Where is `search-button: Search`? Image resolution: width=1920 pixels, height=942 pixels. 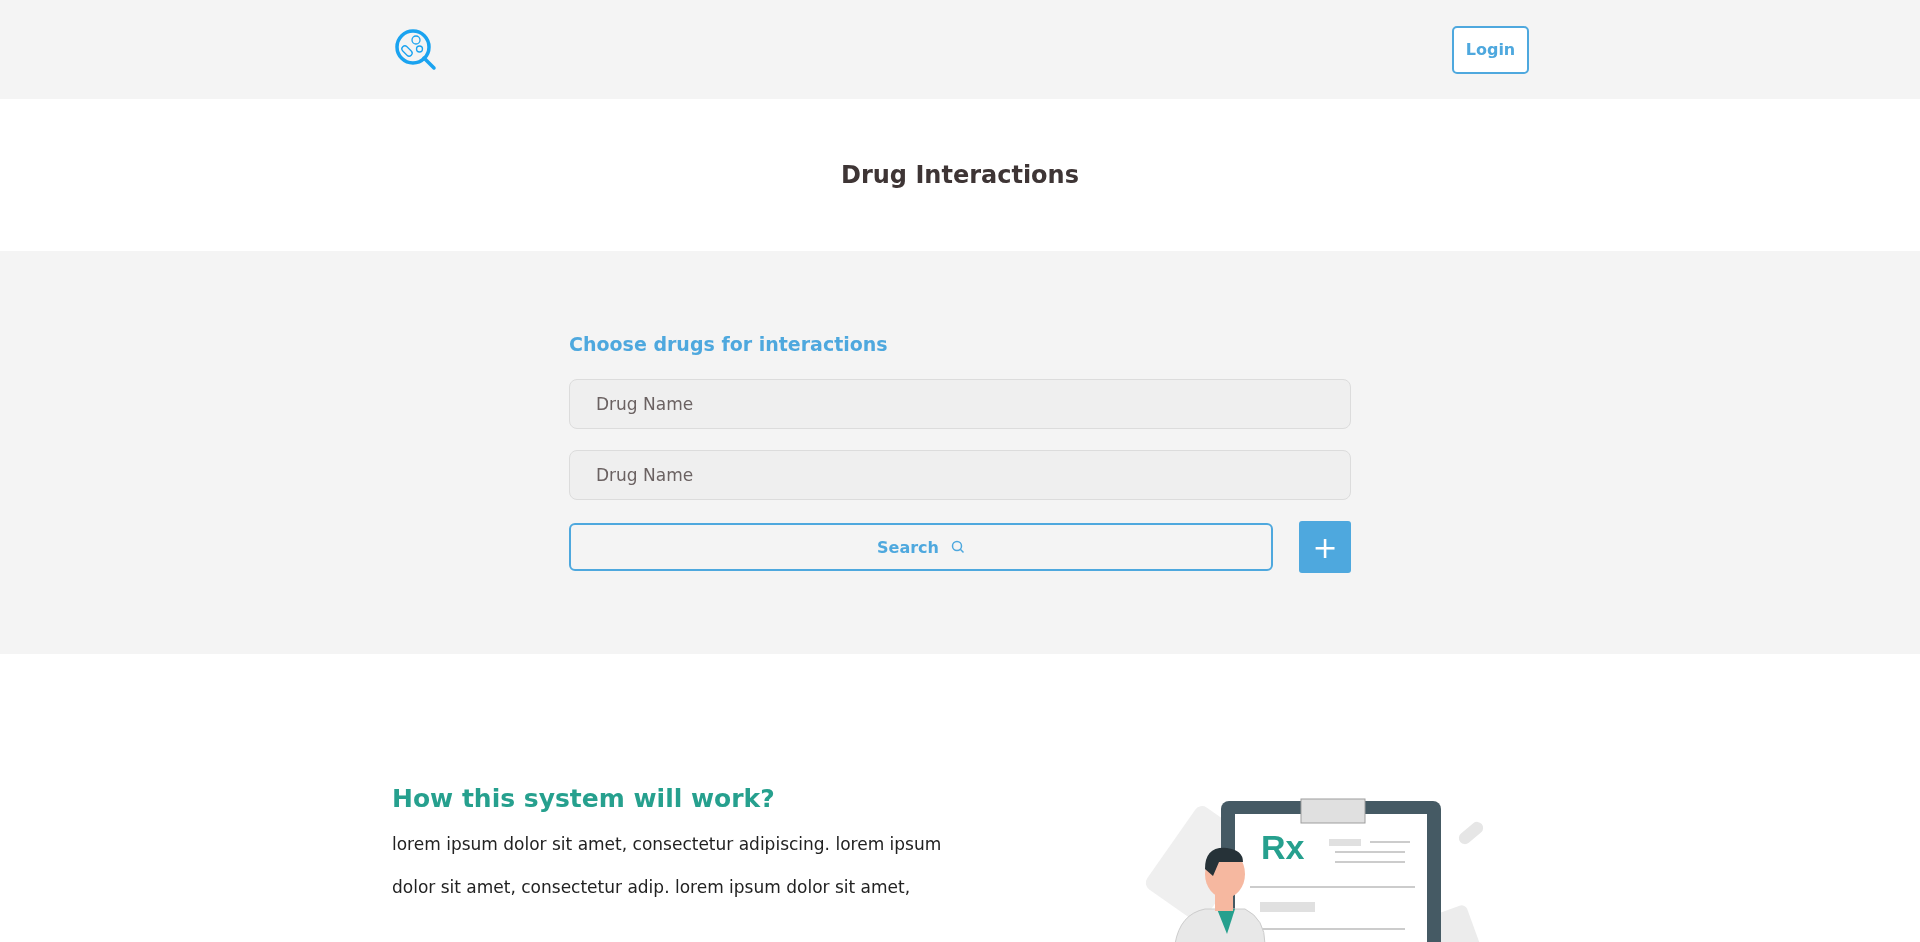
search-button: Search is located at coordinates (921, 547).